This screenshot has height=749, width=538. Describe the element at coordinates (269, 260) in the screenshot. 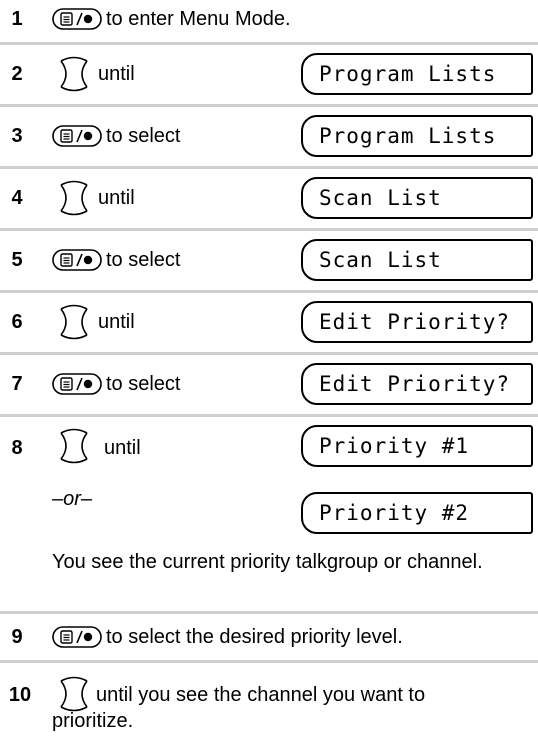

I see `step-5: 5 to select Scan List` at that location.